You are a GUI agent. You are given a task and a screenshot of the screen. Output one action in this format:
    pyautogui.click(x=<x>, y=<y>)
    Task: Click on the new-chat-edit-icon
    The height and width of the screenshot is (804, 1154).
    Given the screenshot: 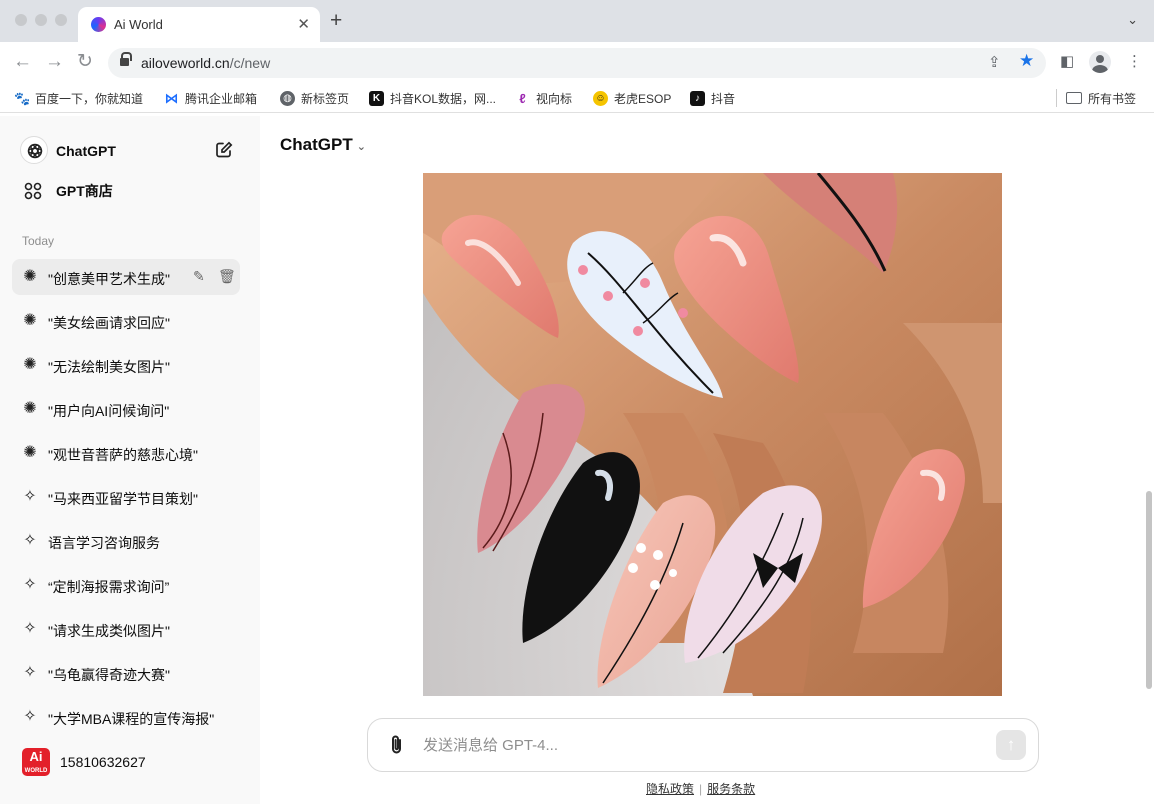 What is the action you would take?
    pyautogui.click(x=224, y=150)
    